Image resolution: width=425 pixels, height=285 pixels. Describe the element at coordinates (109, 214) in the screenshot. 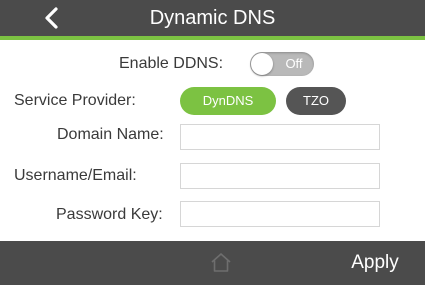

I see `password-key-label: Password Key:` at that location.